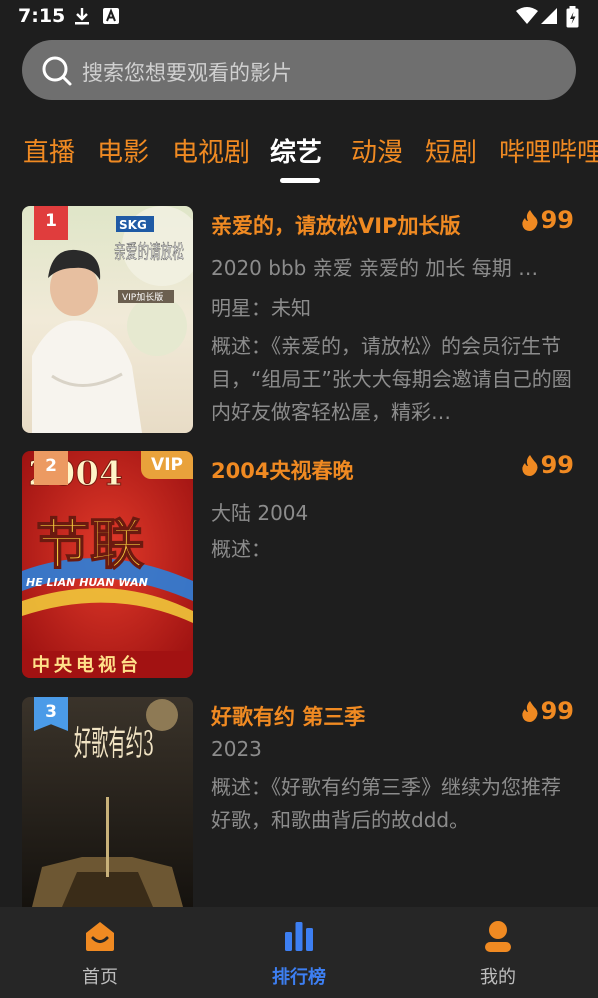 The image size is (598, 998). I want to click on vip-badge: VIP, so click(167, 465).